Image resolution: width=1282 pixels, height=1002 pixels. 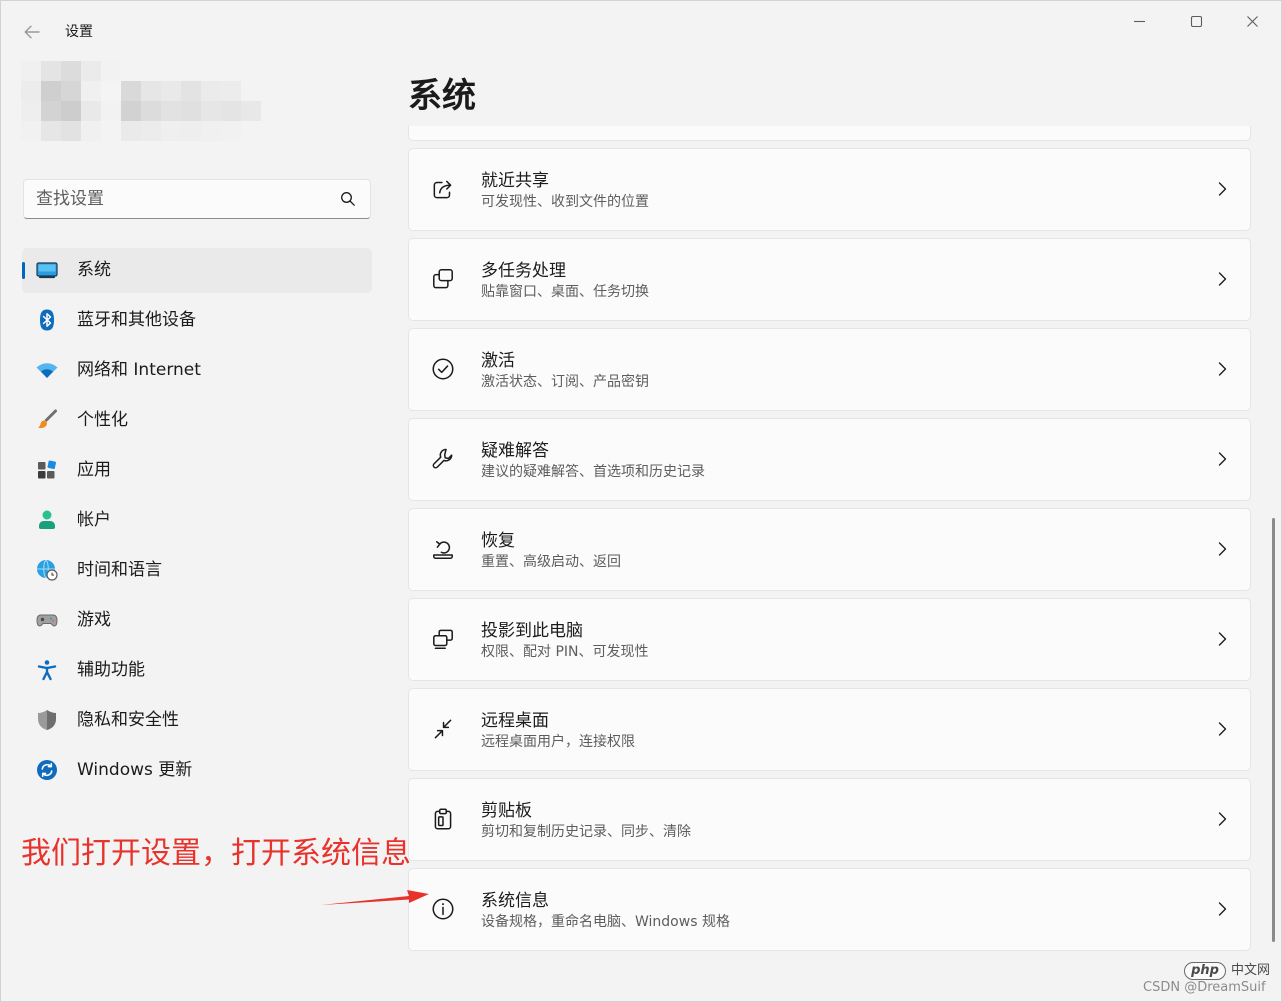 I want to click on card-subtitle: 可发现性、收到文件的位置, so click(x=565, y=202).